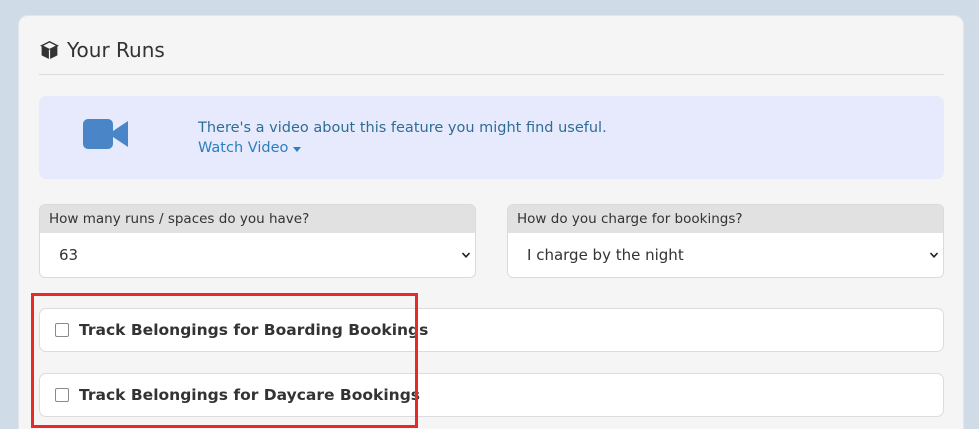  Describe the element at coordinates (605, 255) in the screenshot. I see `charge-method-value: I charge by the night` at that location.